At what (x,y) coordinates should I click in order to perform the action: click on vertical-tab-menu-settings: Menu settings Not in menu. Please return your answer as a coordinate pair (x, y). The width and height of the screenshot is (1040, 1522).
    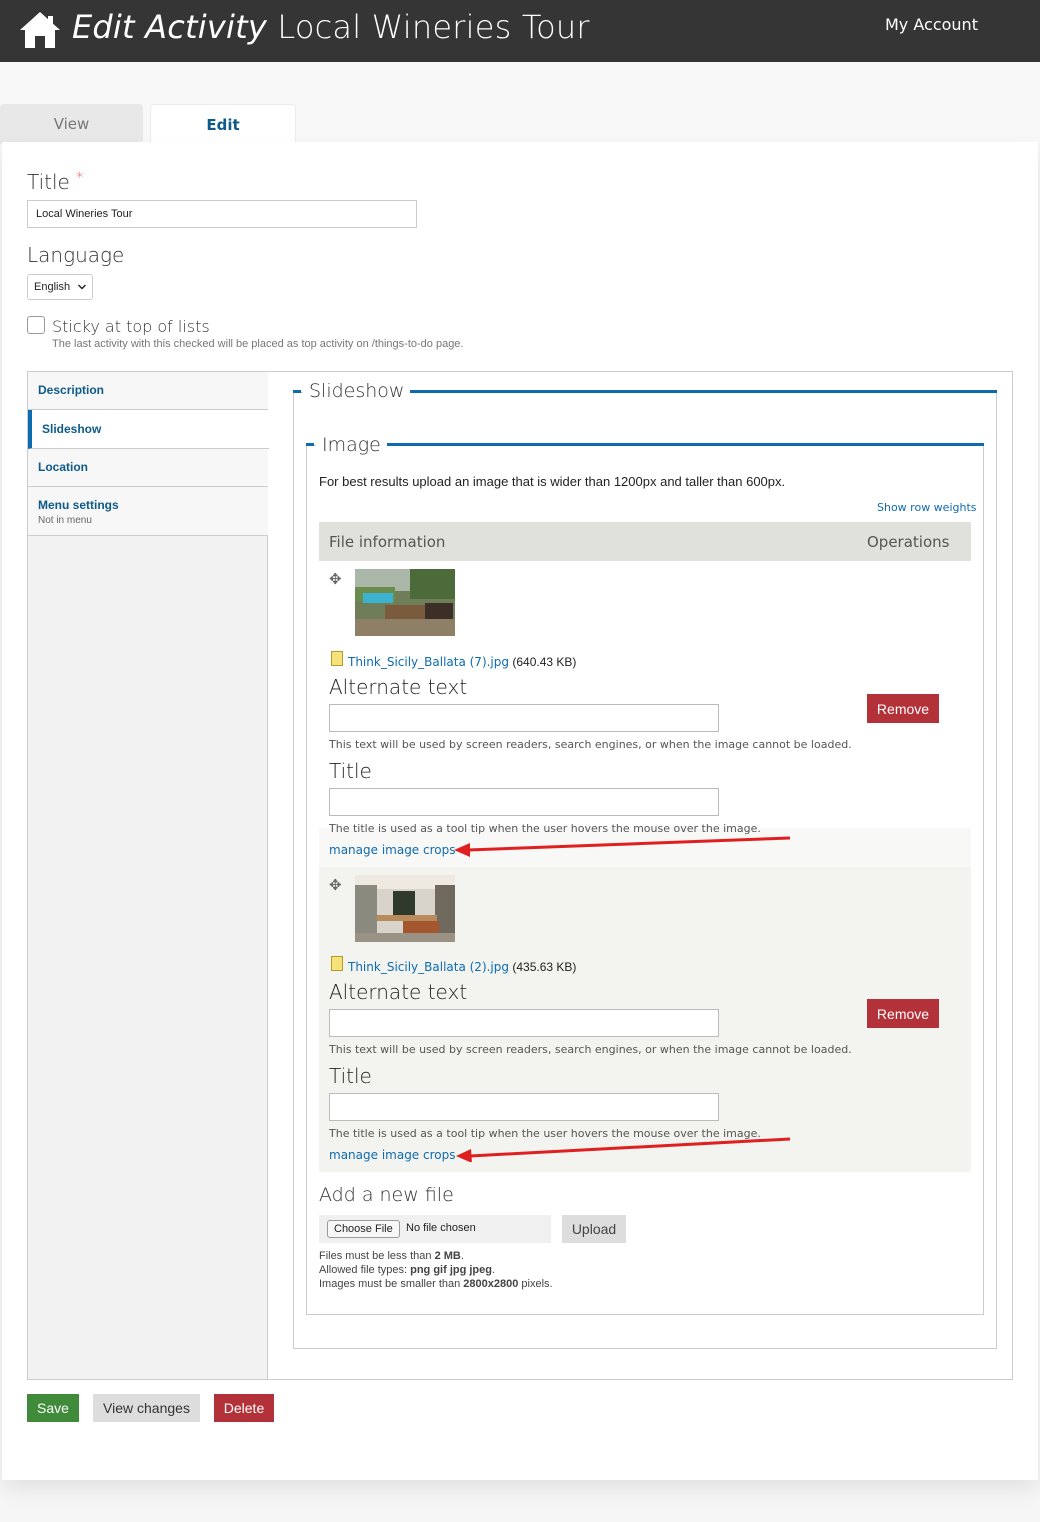
    Looking at the image, I should click on (148, 511).